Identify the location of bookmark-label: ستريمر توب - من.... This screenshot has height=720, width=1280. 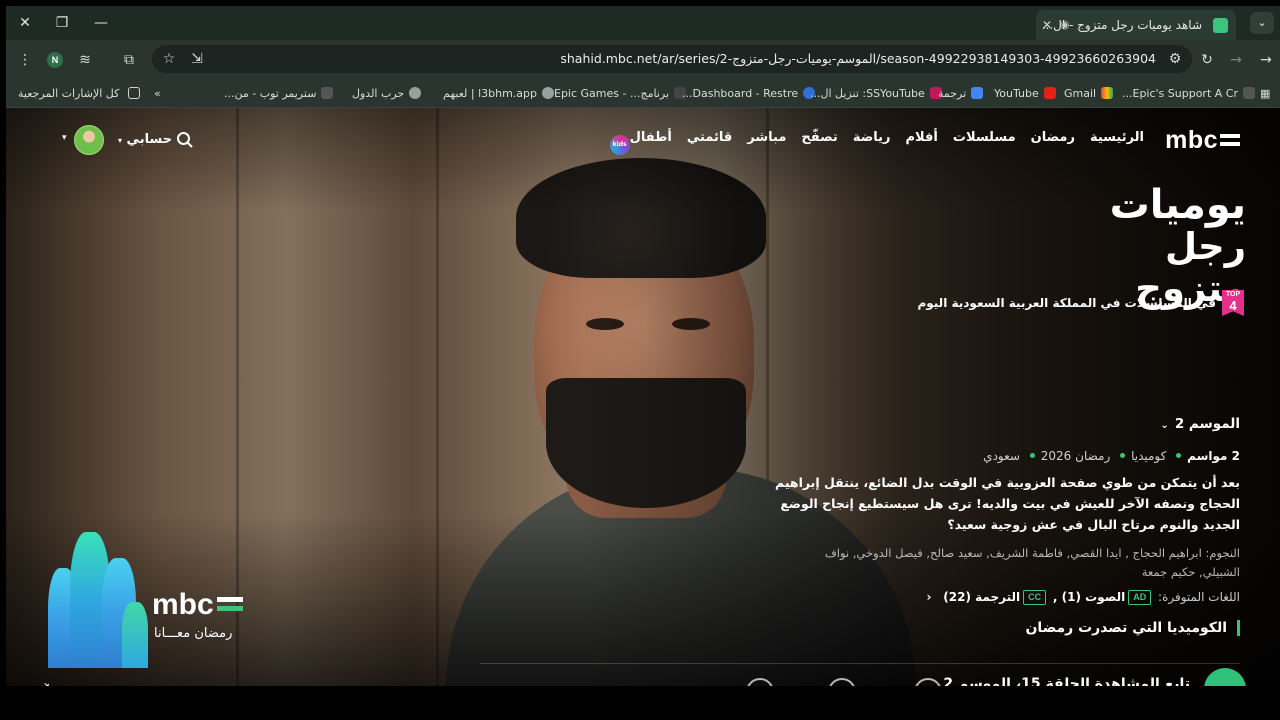
(270, 93).